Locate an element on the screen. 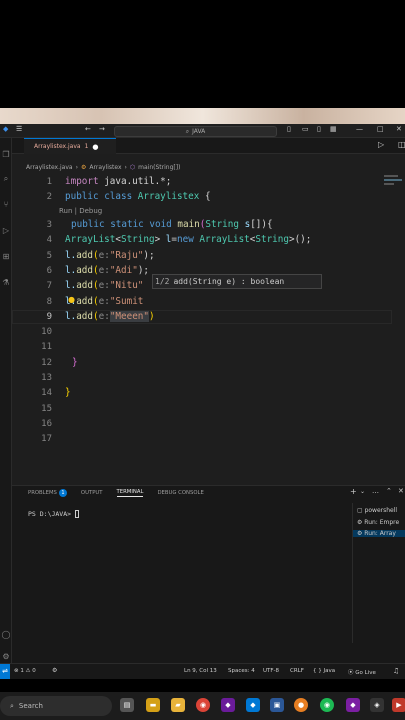 Image resolution: width=405 pixels, height=720 pixels. line-number: 6 is located at coordinates (49, 271).